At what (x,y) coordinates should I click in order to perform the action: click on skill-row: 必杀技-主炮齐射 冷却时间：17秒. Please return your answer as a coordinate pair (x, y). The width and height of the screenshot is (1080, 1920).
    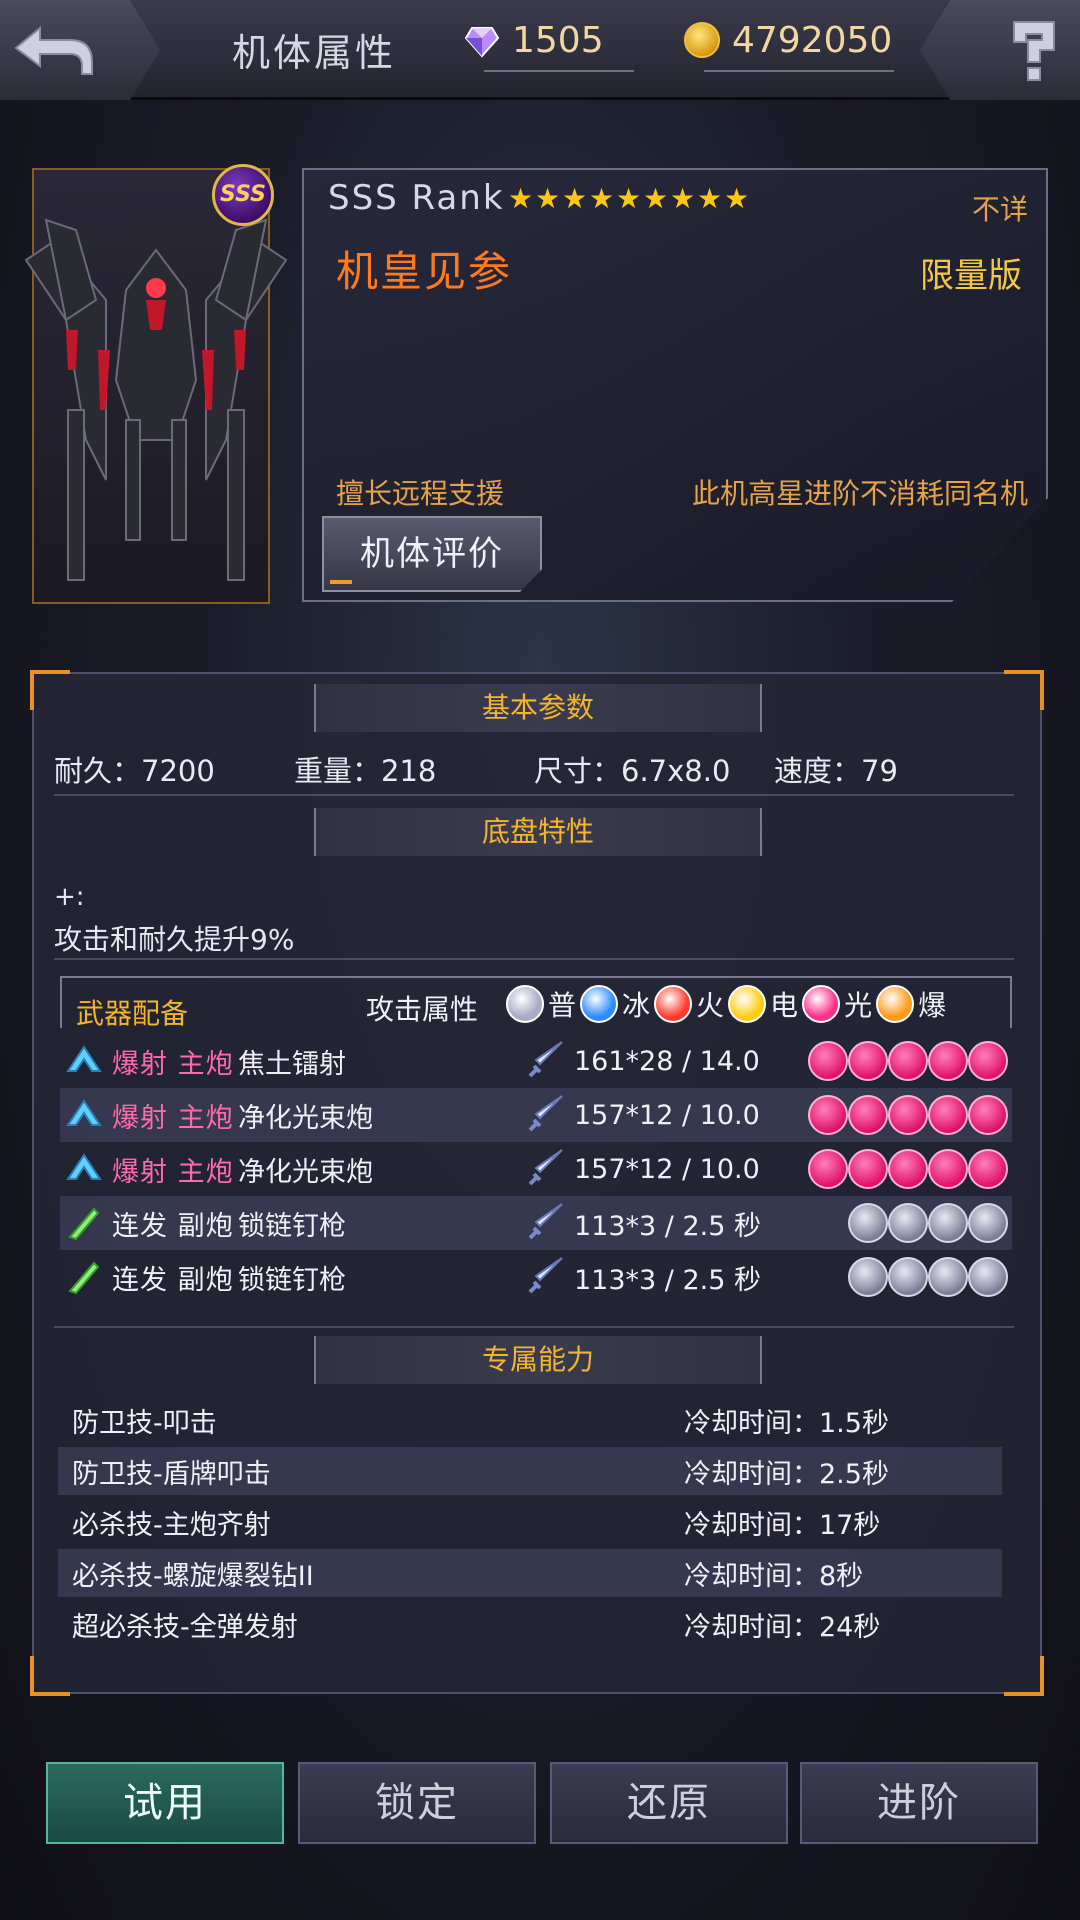
    Looking at the image, I should click on (530, 1522).